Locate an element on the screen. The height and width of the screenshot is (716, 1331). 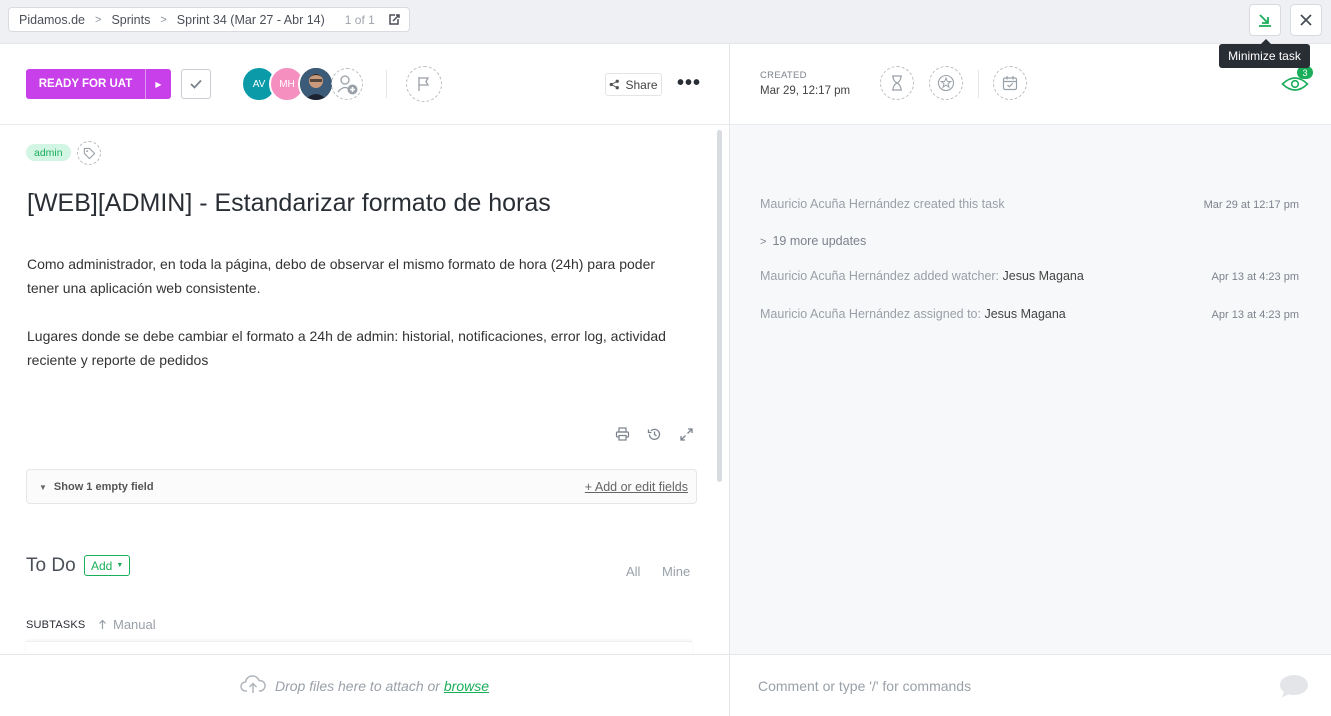
breadcrumb-item-folder: Sprints is located at coordinates (130, 20).